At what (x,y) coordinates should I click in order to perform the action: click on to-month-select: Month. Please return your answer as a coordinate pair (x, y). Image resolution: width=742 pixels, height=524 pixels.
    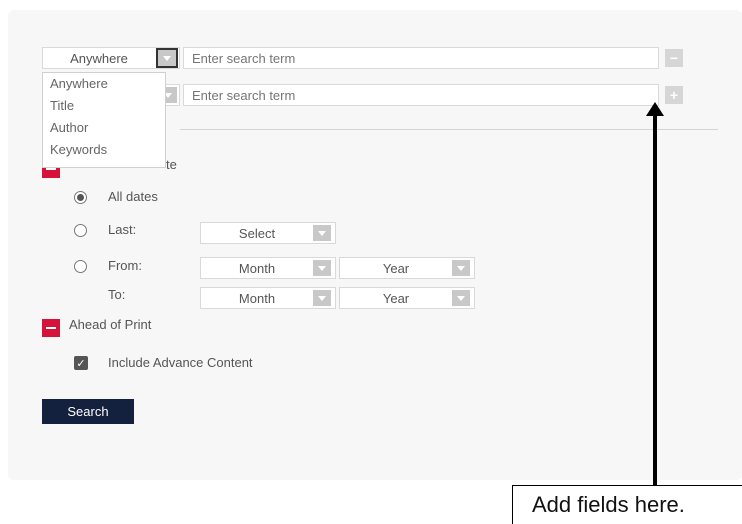
    Looking at the image, I should click on (268, 298).